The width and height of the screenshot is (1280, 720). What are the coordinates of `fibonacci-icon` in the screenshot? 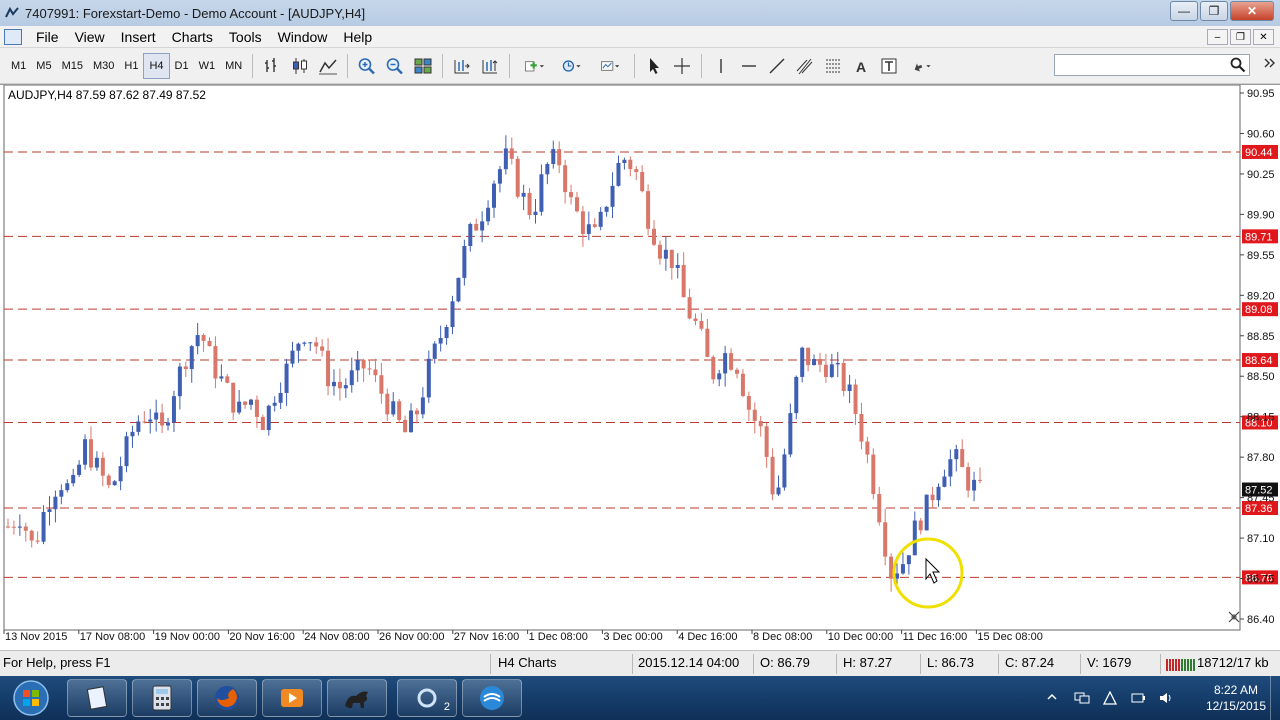 It's located at (833, 66).